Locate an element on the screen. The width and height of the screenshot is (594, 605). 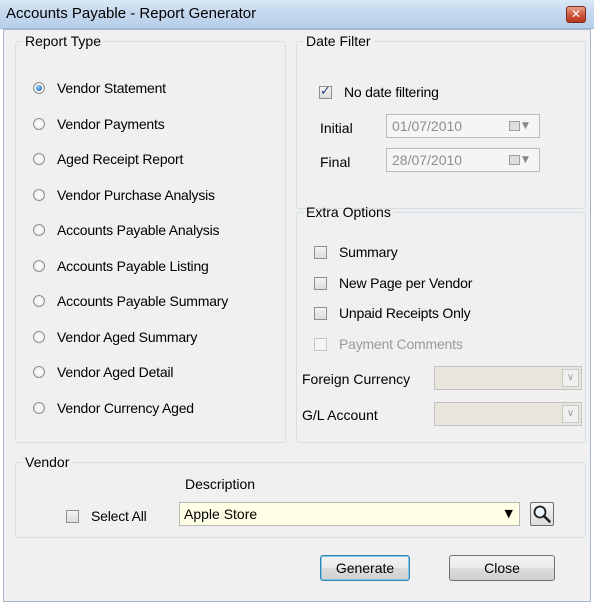
initial-date-value: 01/07/2010 is located at coordinates (427, 126).